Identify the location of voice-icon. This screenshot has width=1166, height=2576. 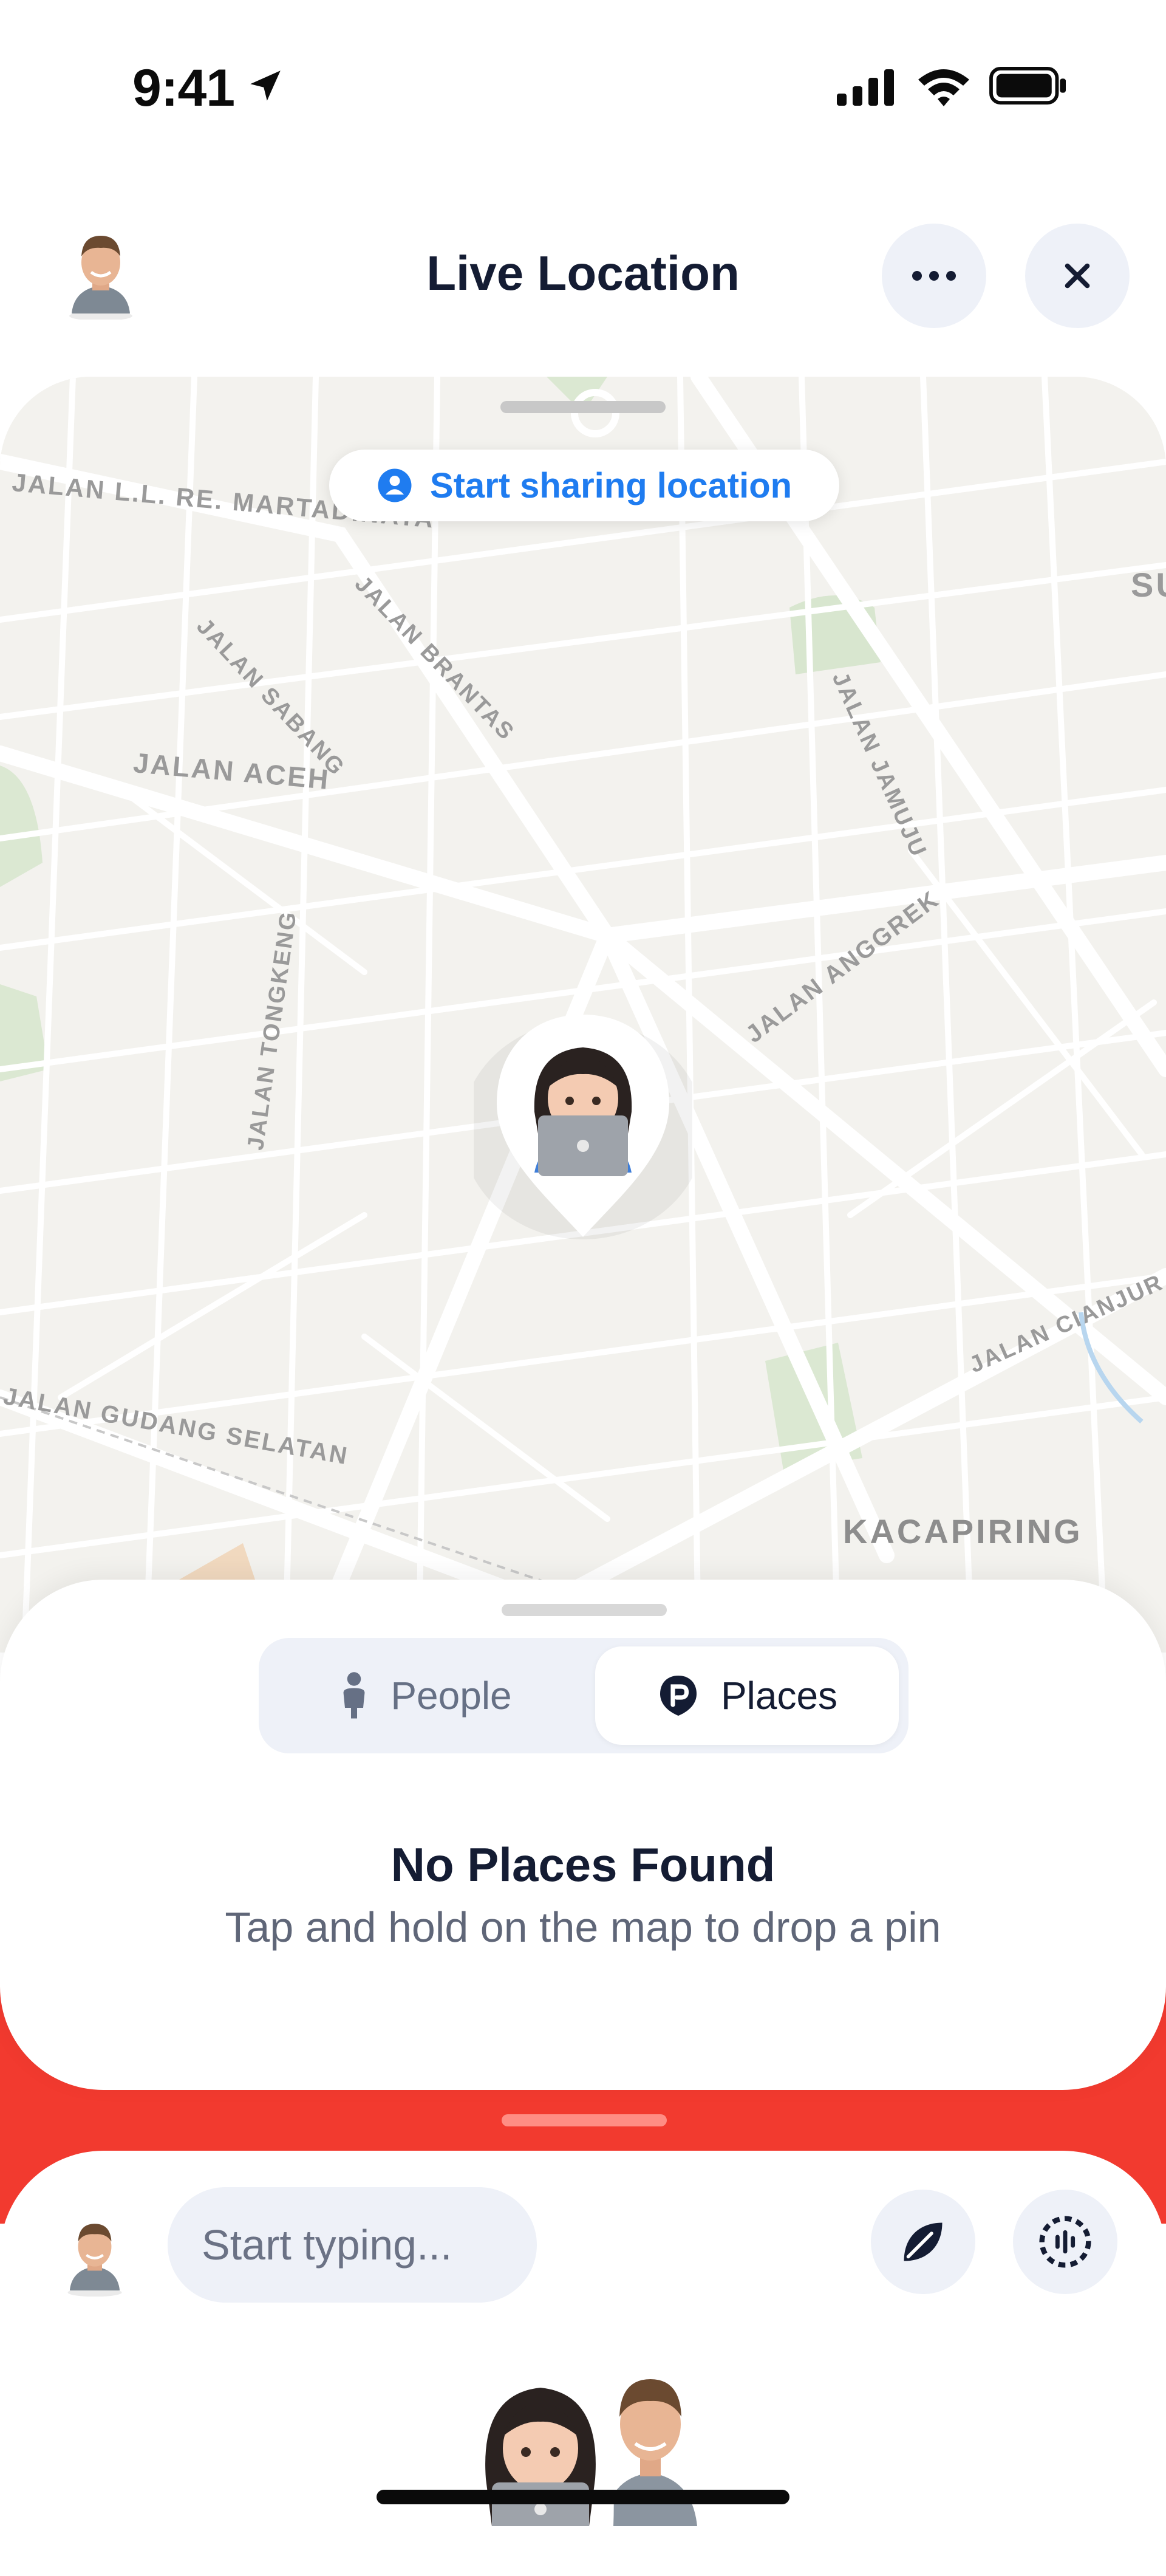
(1065, 2242).